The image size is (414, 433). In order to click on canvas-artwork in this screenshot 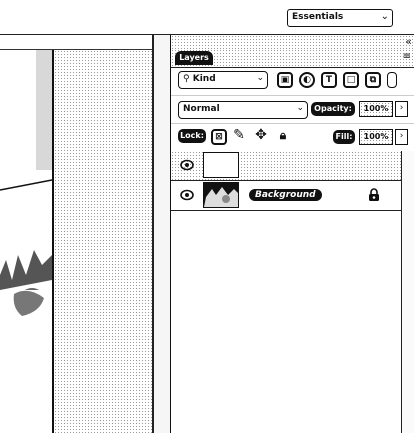, I will do `click(26, 241)`.